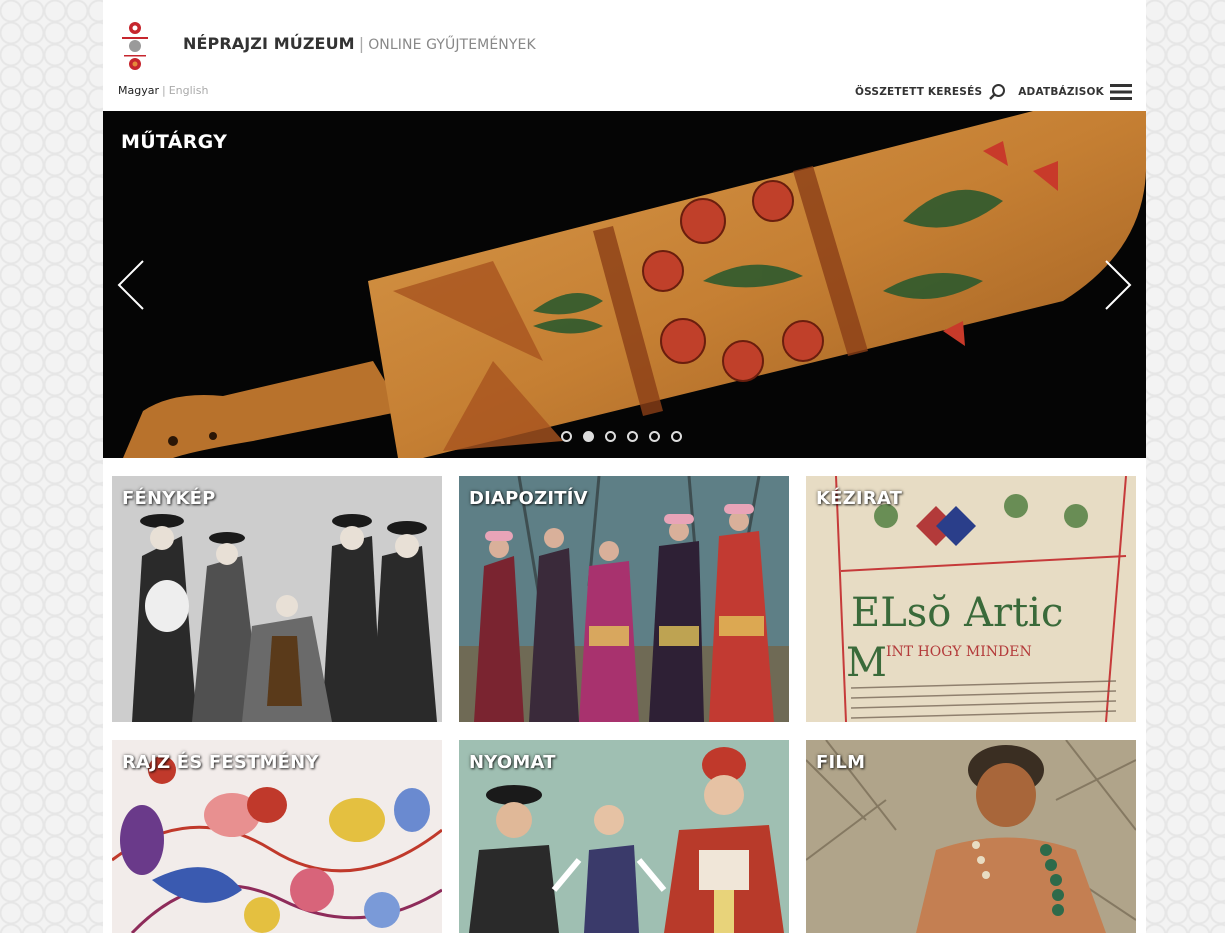 The width and height of the screenshot is (1225, 933). What do you see at coordinates (997, 92) in the screenshot?
I see `search-icon` at bounding box center [997, 92].